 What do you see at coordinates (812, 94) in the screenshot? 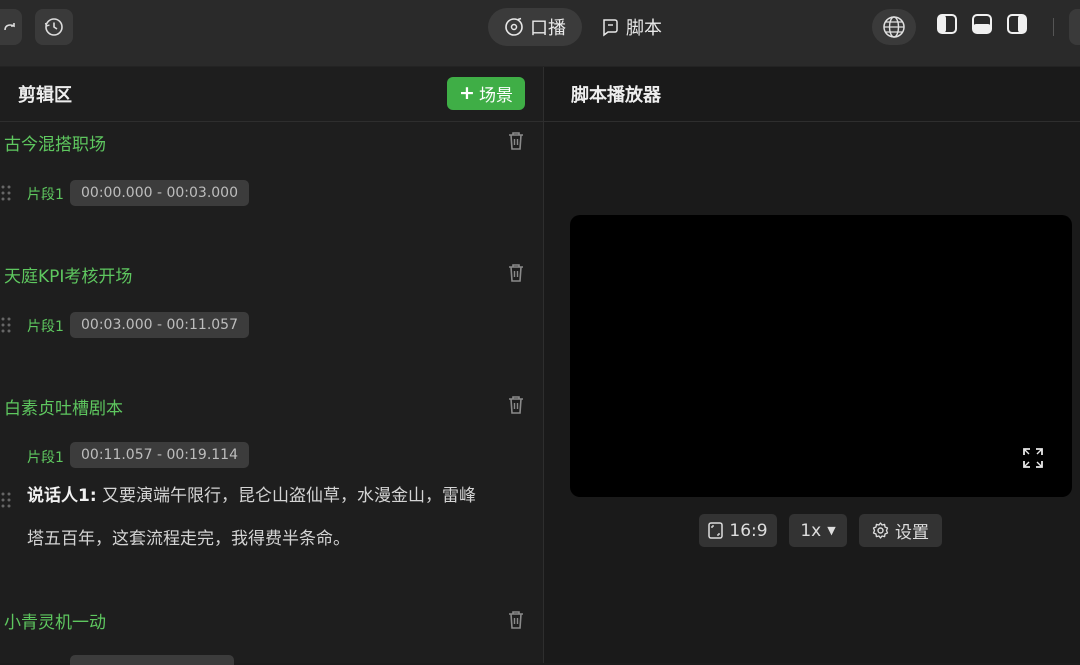
I see `player-header: 脚本播放器` at bounding box center [812, 94].